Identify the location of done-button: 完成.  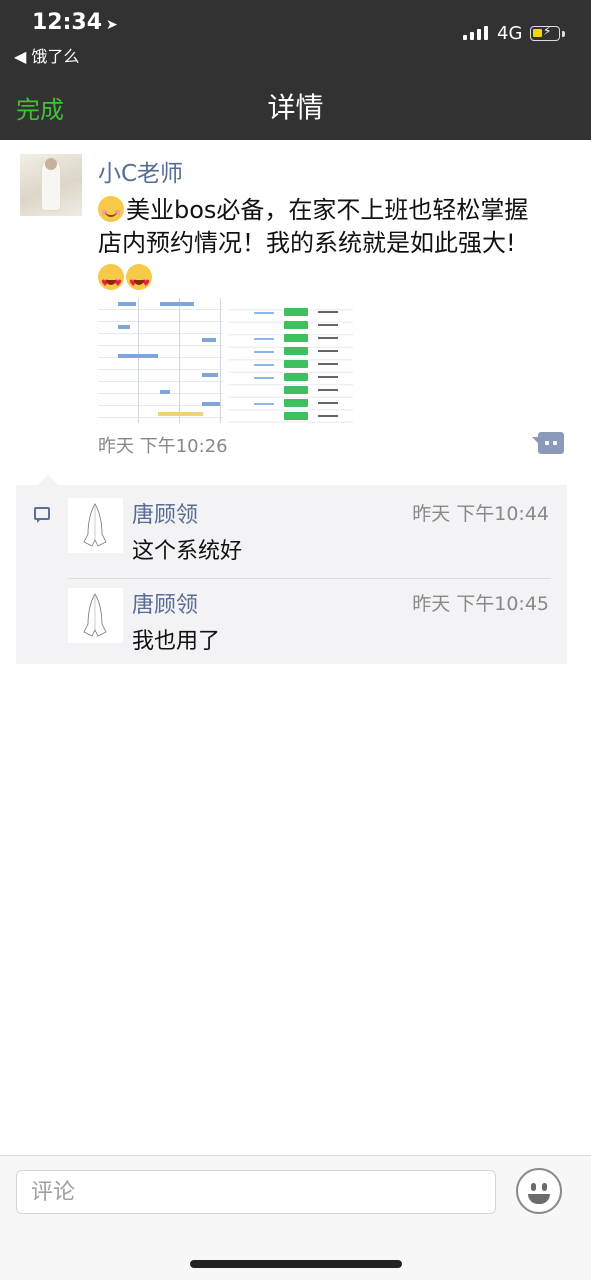
(40, 107).